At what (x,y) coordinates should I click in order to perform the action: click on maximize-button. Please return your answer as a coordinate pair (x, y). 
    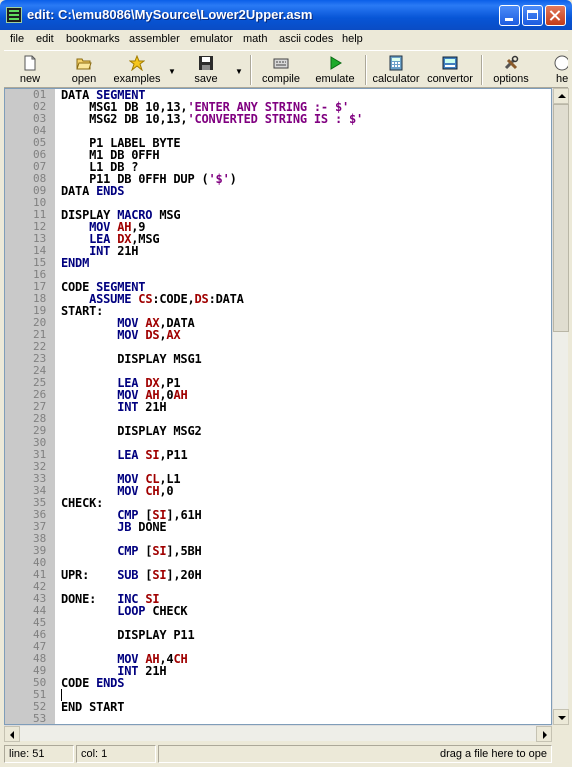
    Looking at the image, I should click on (532, 15).